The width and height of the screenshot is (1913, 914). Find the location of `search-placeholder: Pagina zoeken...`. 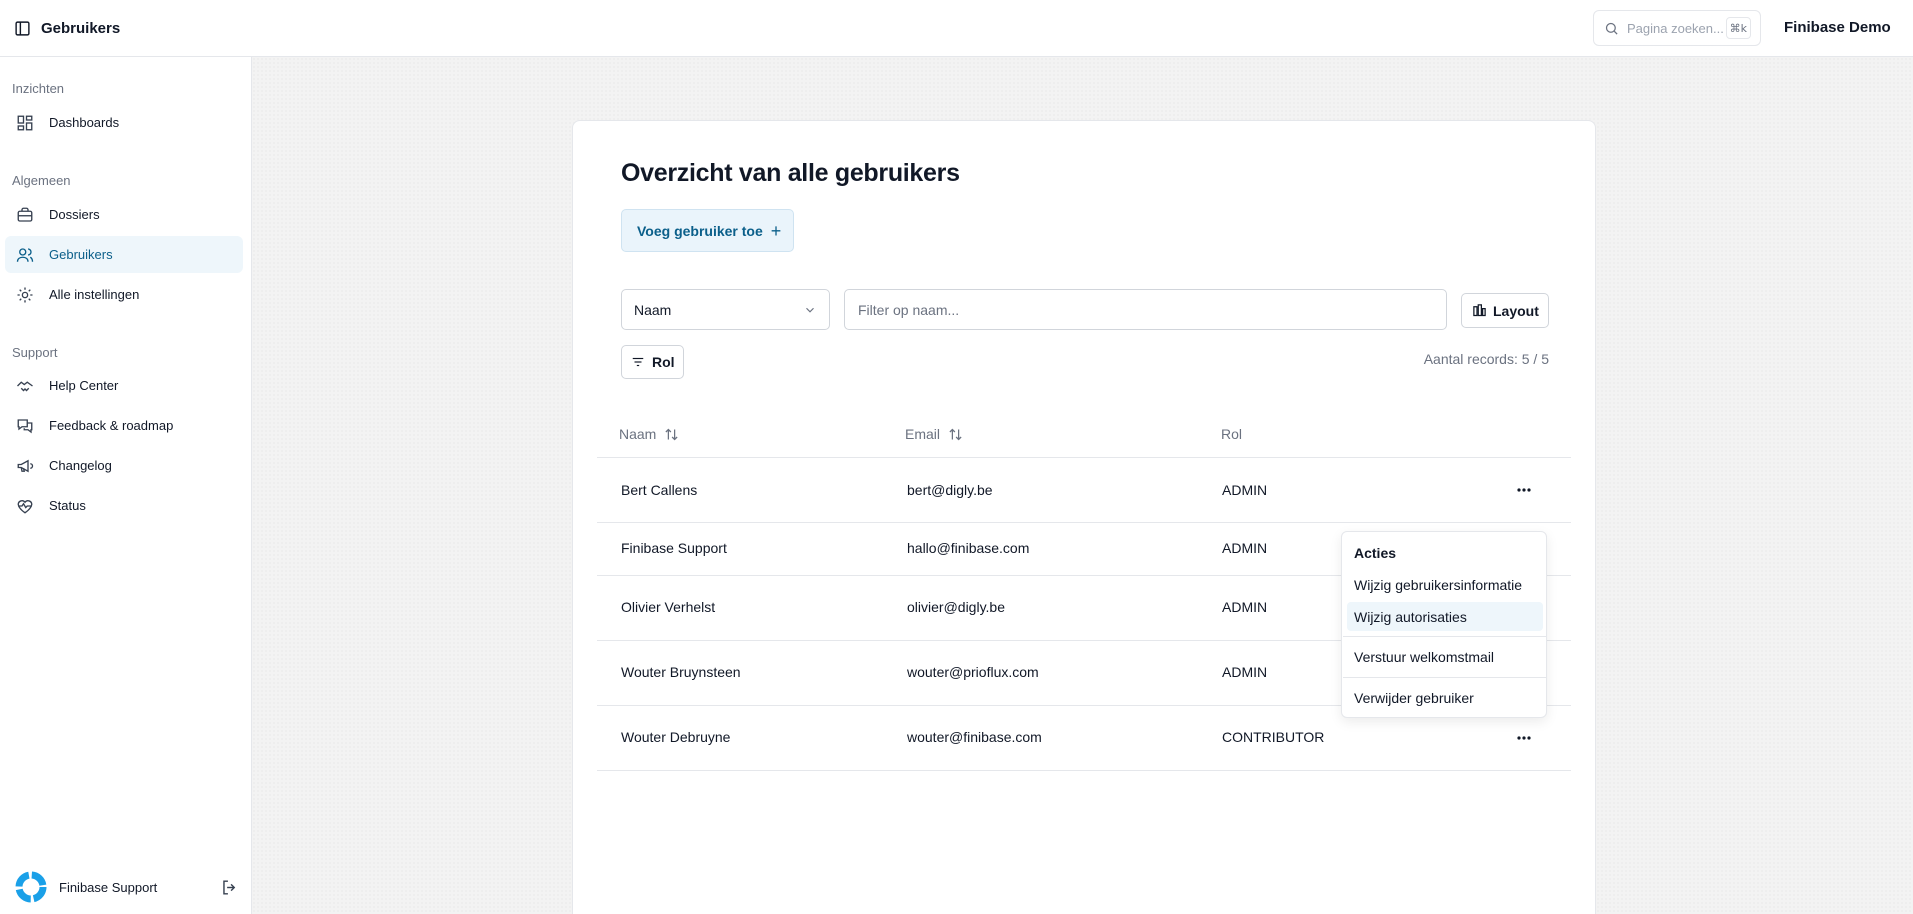

search-placeholder: Pagina zoeken... is located at coordinates (1675, 28).